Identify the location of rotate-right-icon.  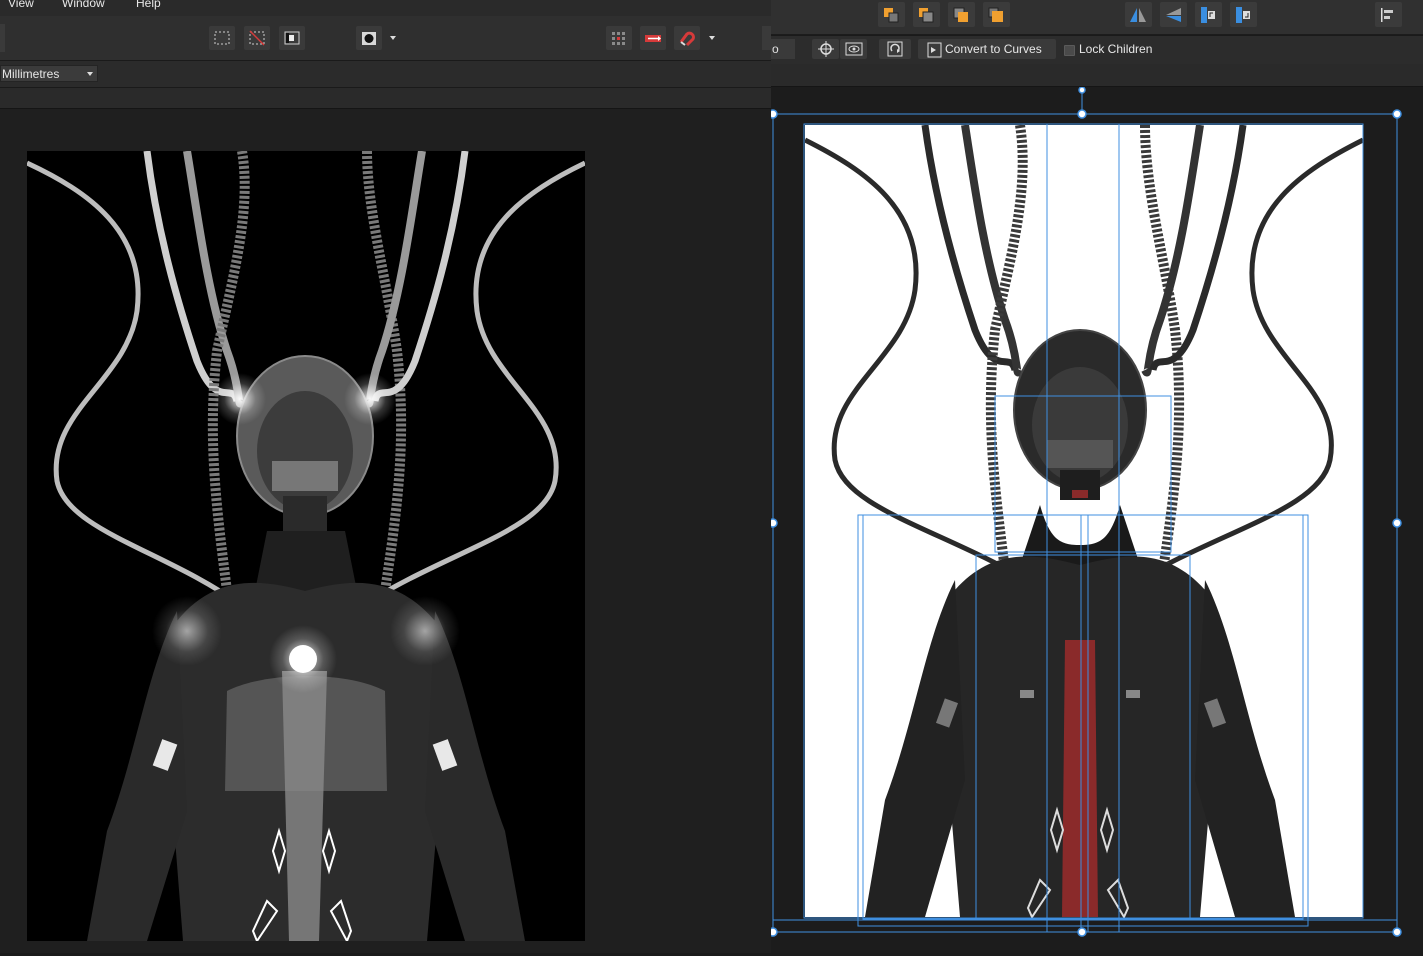
(1243, 15).